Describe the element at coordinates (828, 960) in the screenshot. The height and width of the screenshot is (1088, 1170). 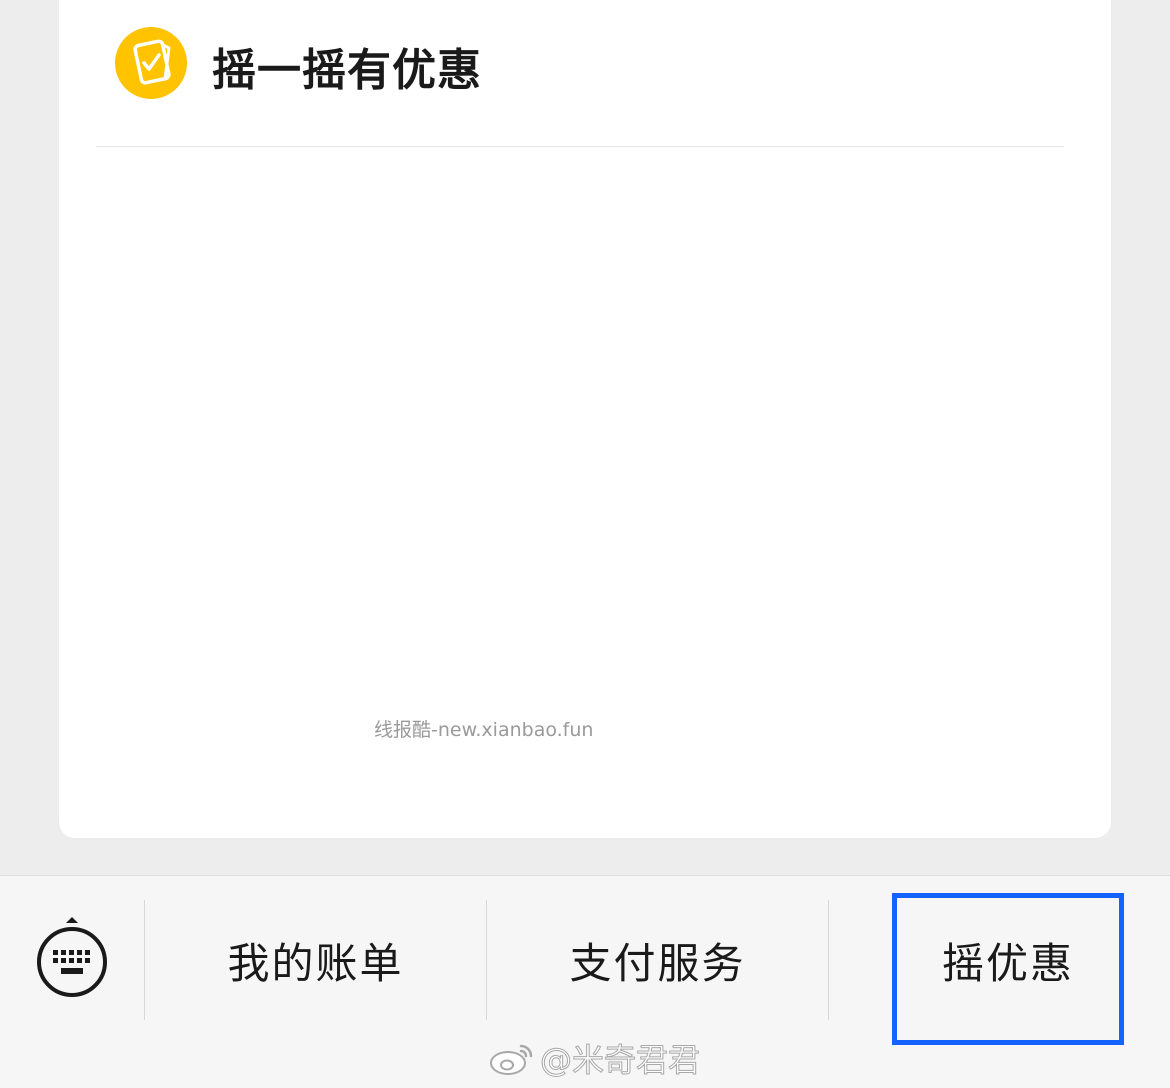
I see `menu-divider` at that location.